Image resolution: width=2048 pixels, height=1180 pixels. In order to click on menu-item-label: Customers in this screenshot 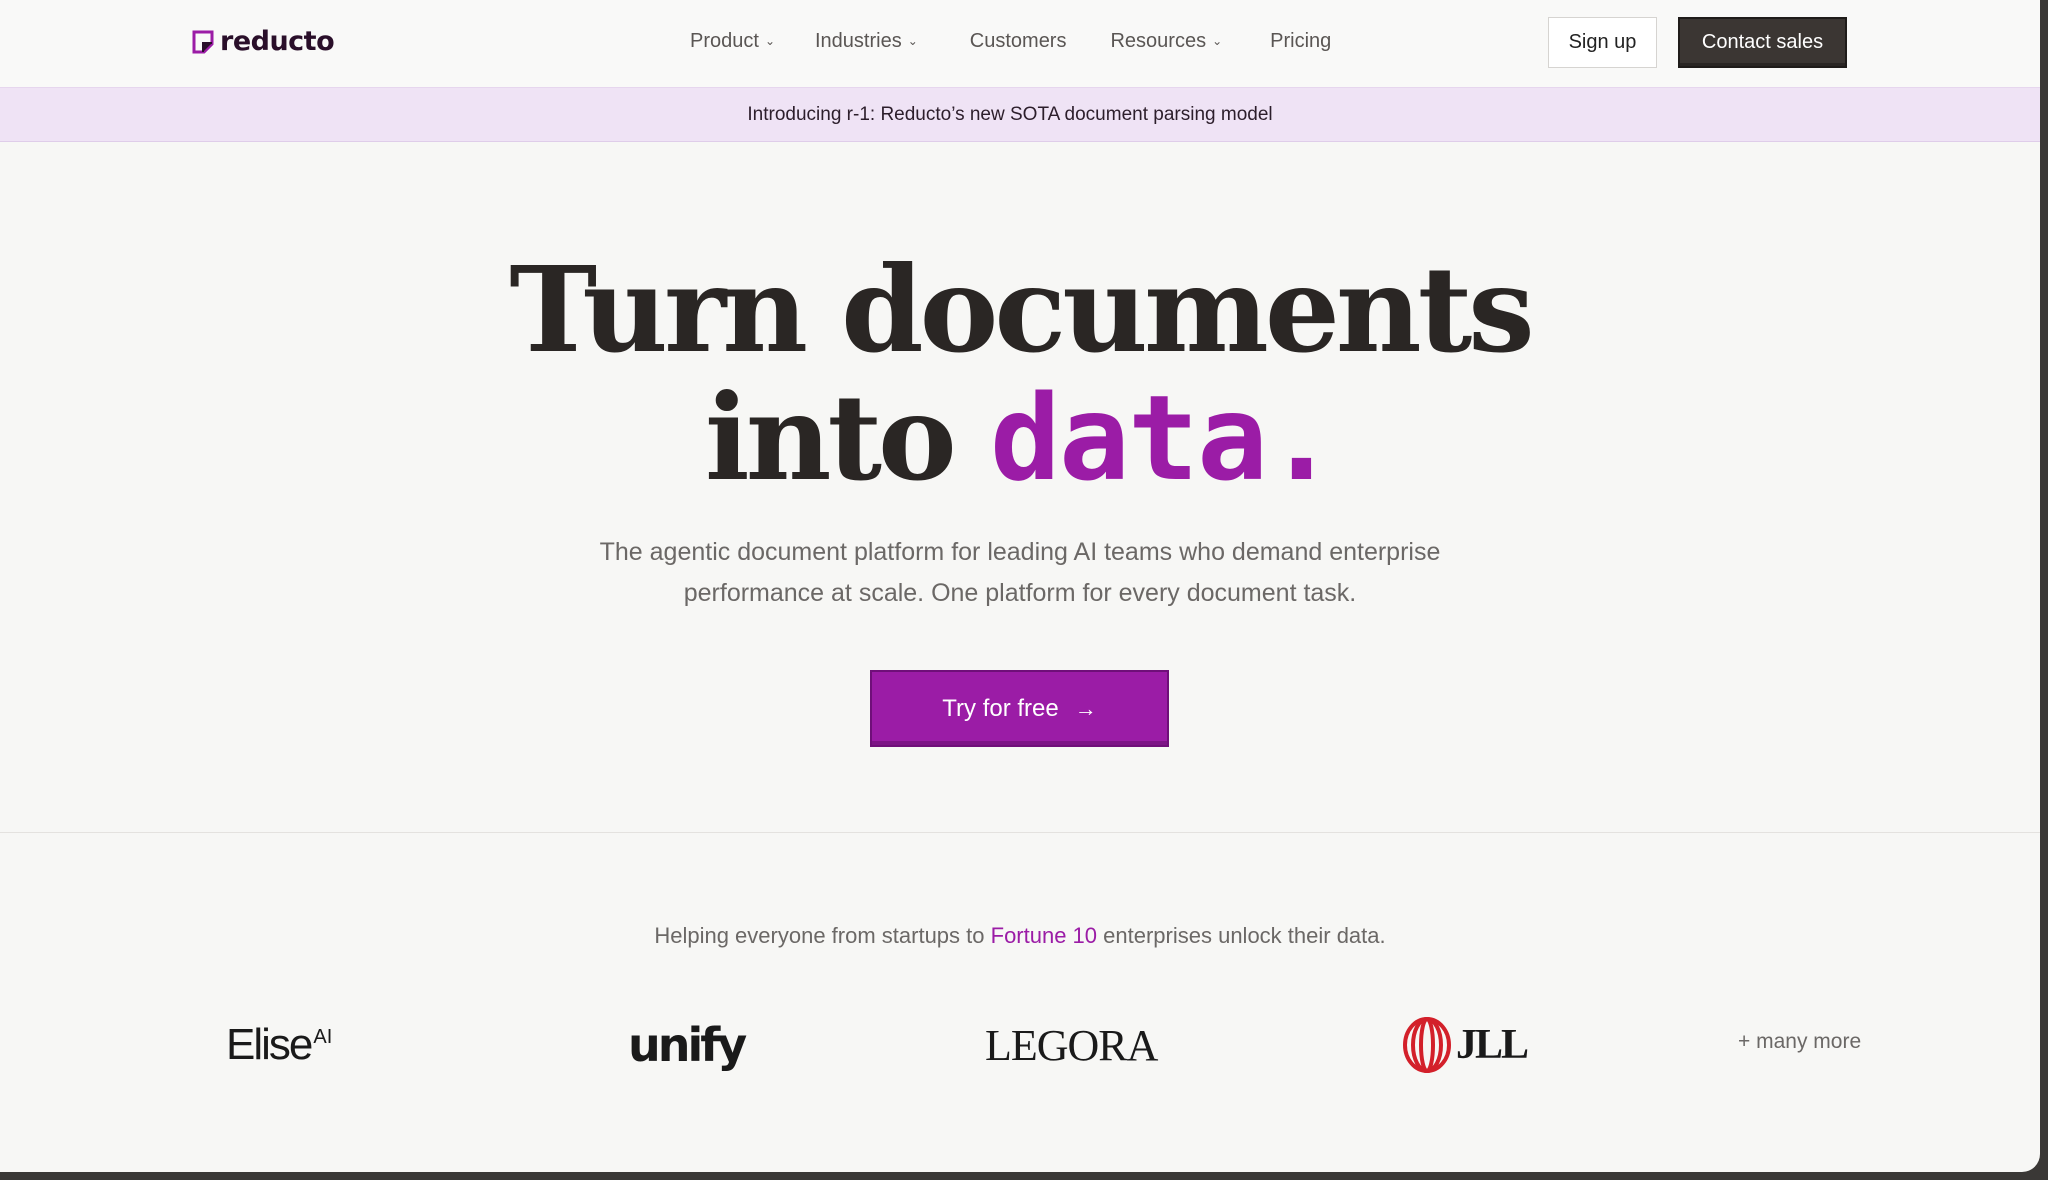, I will do `click(1018, 41)`.